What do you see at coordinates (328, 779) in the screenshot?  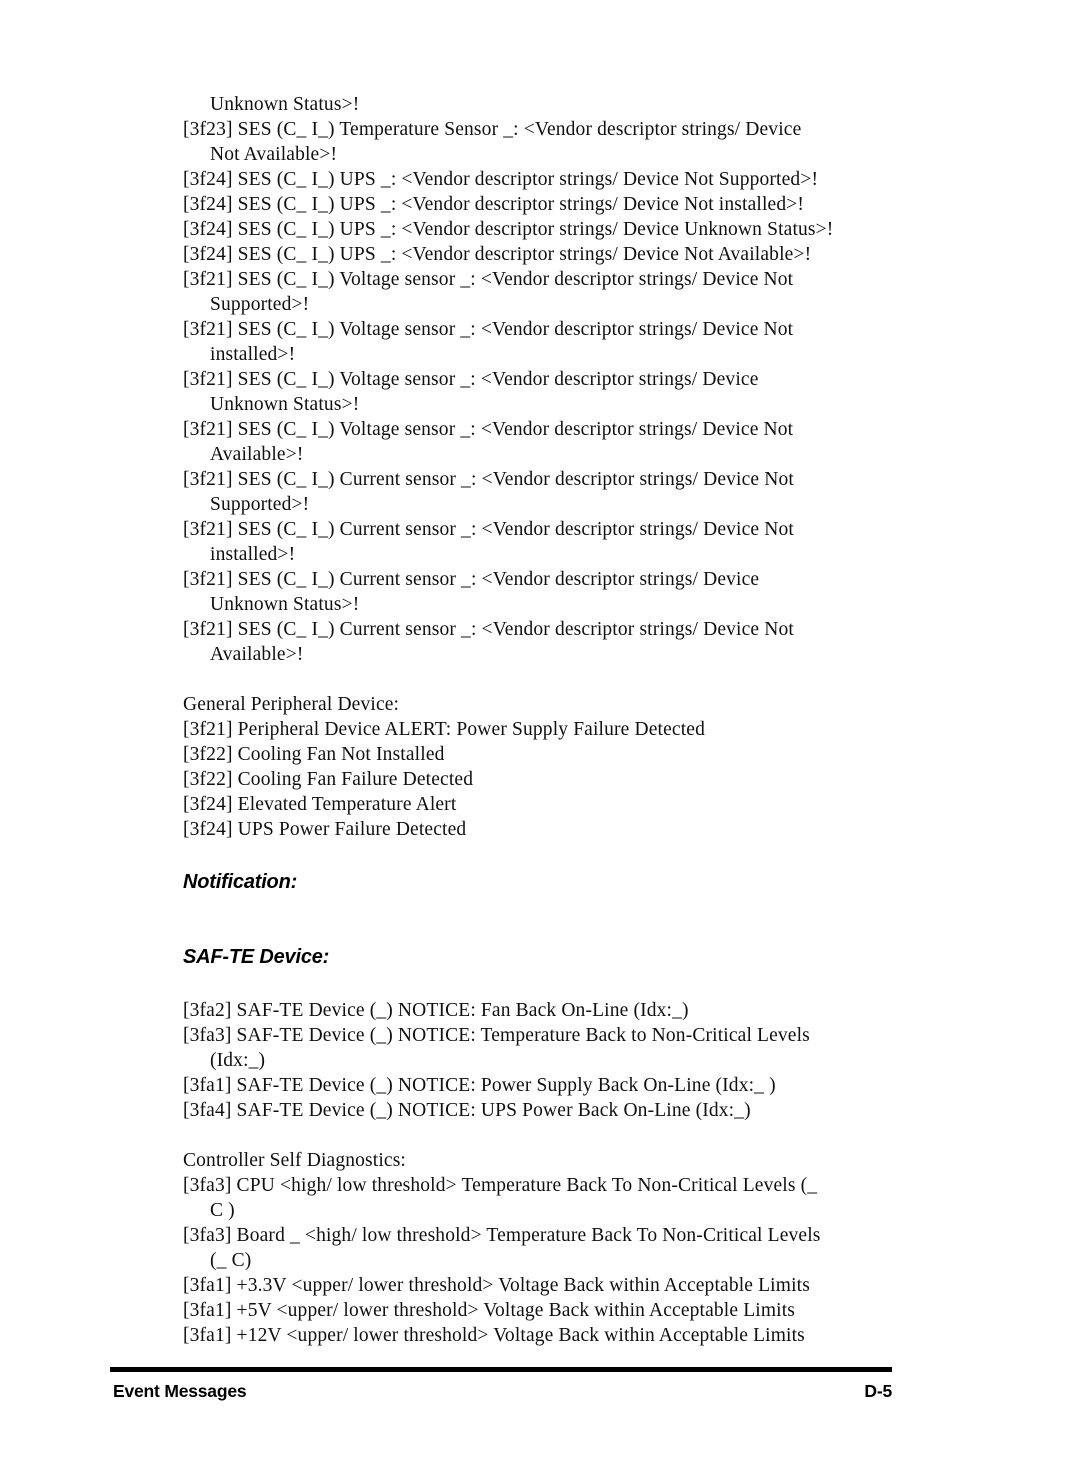 I see `text-line: [3f22] Cooling Fan Failure Detected` at bounding box center [328, 779].